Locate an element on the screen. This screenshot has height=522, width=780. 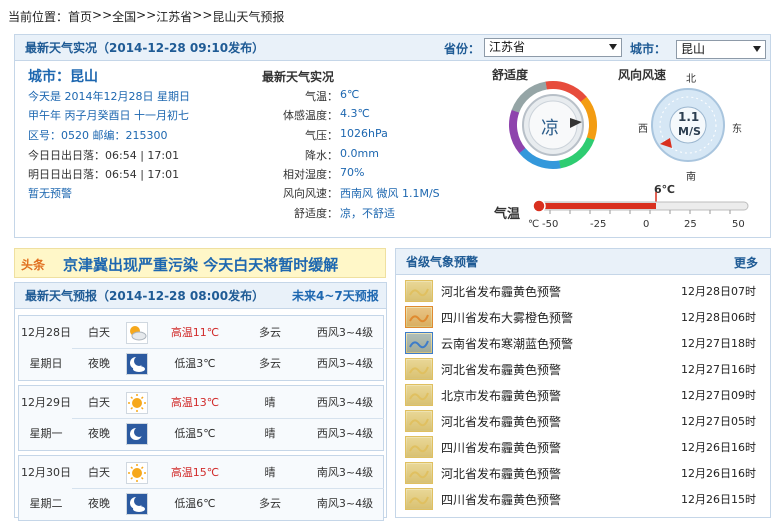
obs-value: 70% is located at coordinates (352, 172).